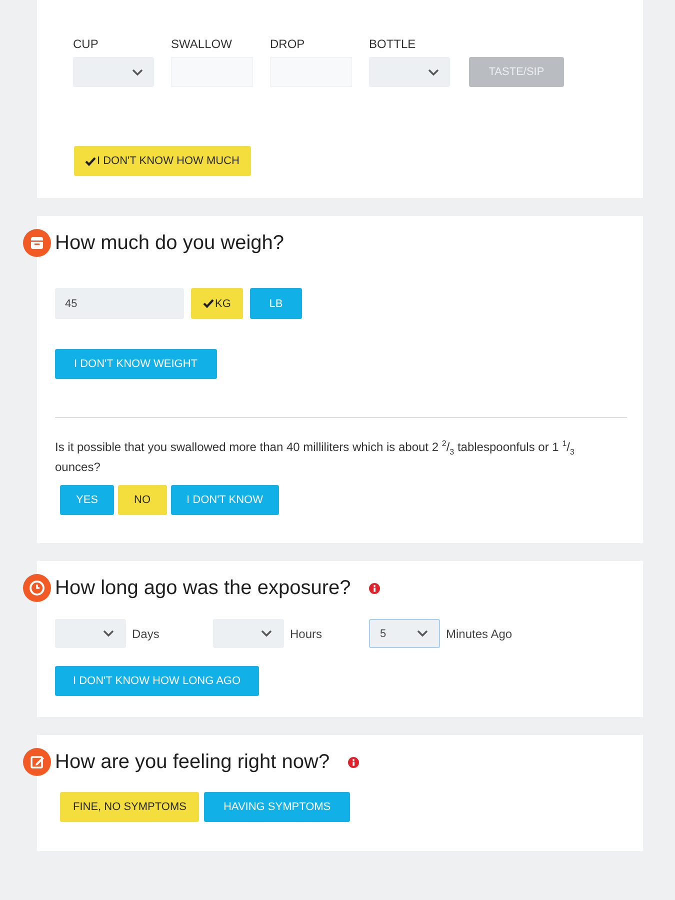  What do you see at coordinates (163, 161) in the screenshot?
I see `dont-know-amount-button: I DON'T KNOW HOW MUCH` at bounding box center [163, 161].